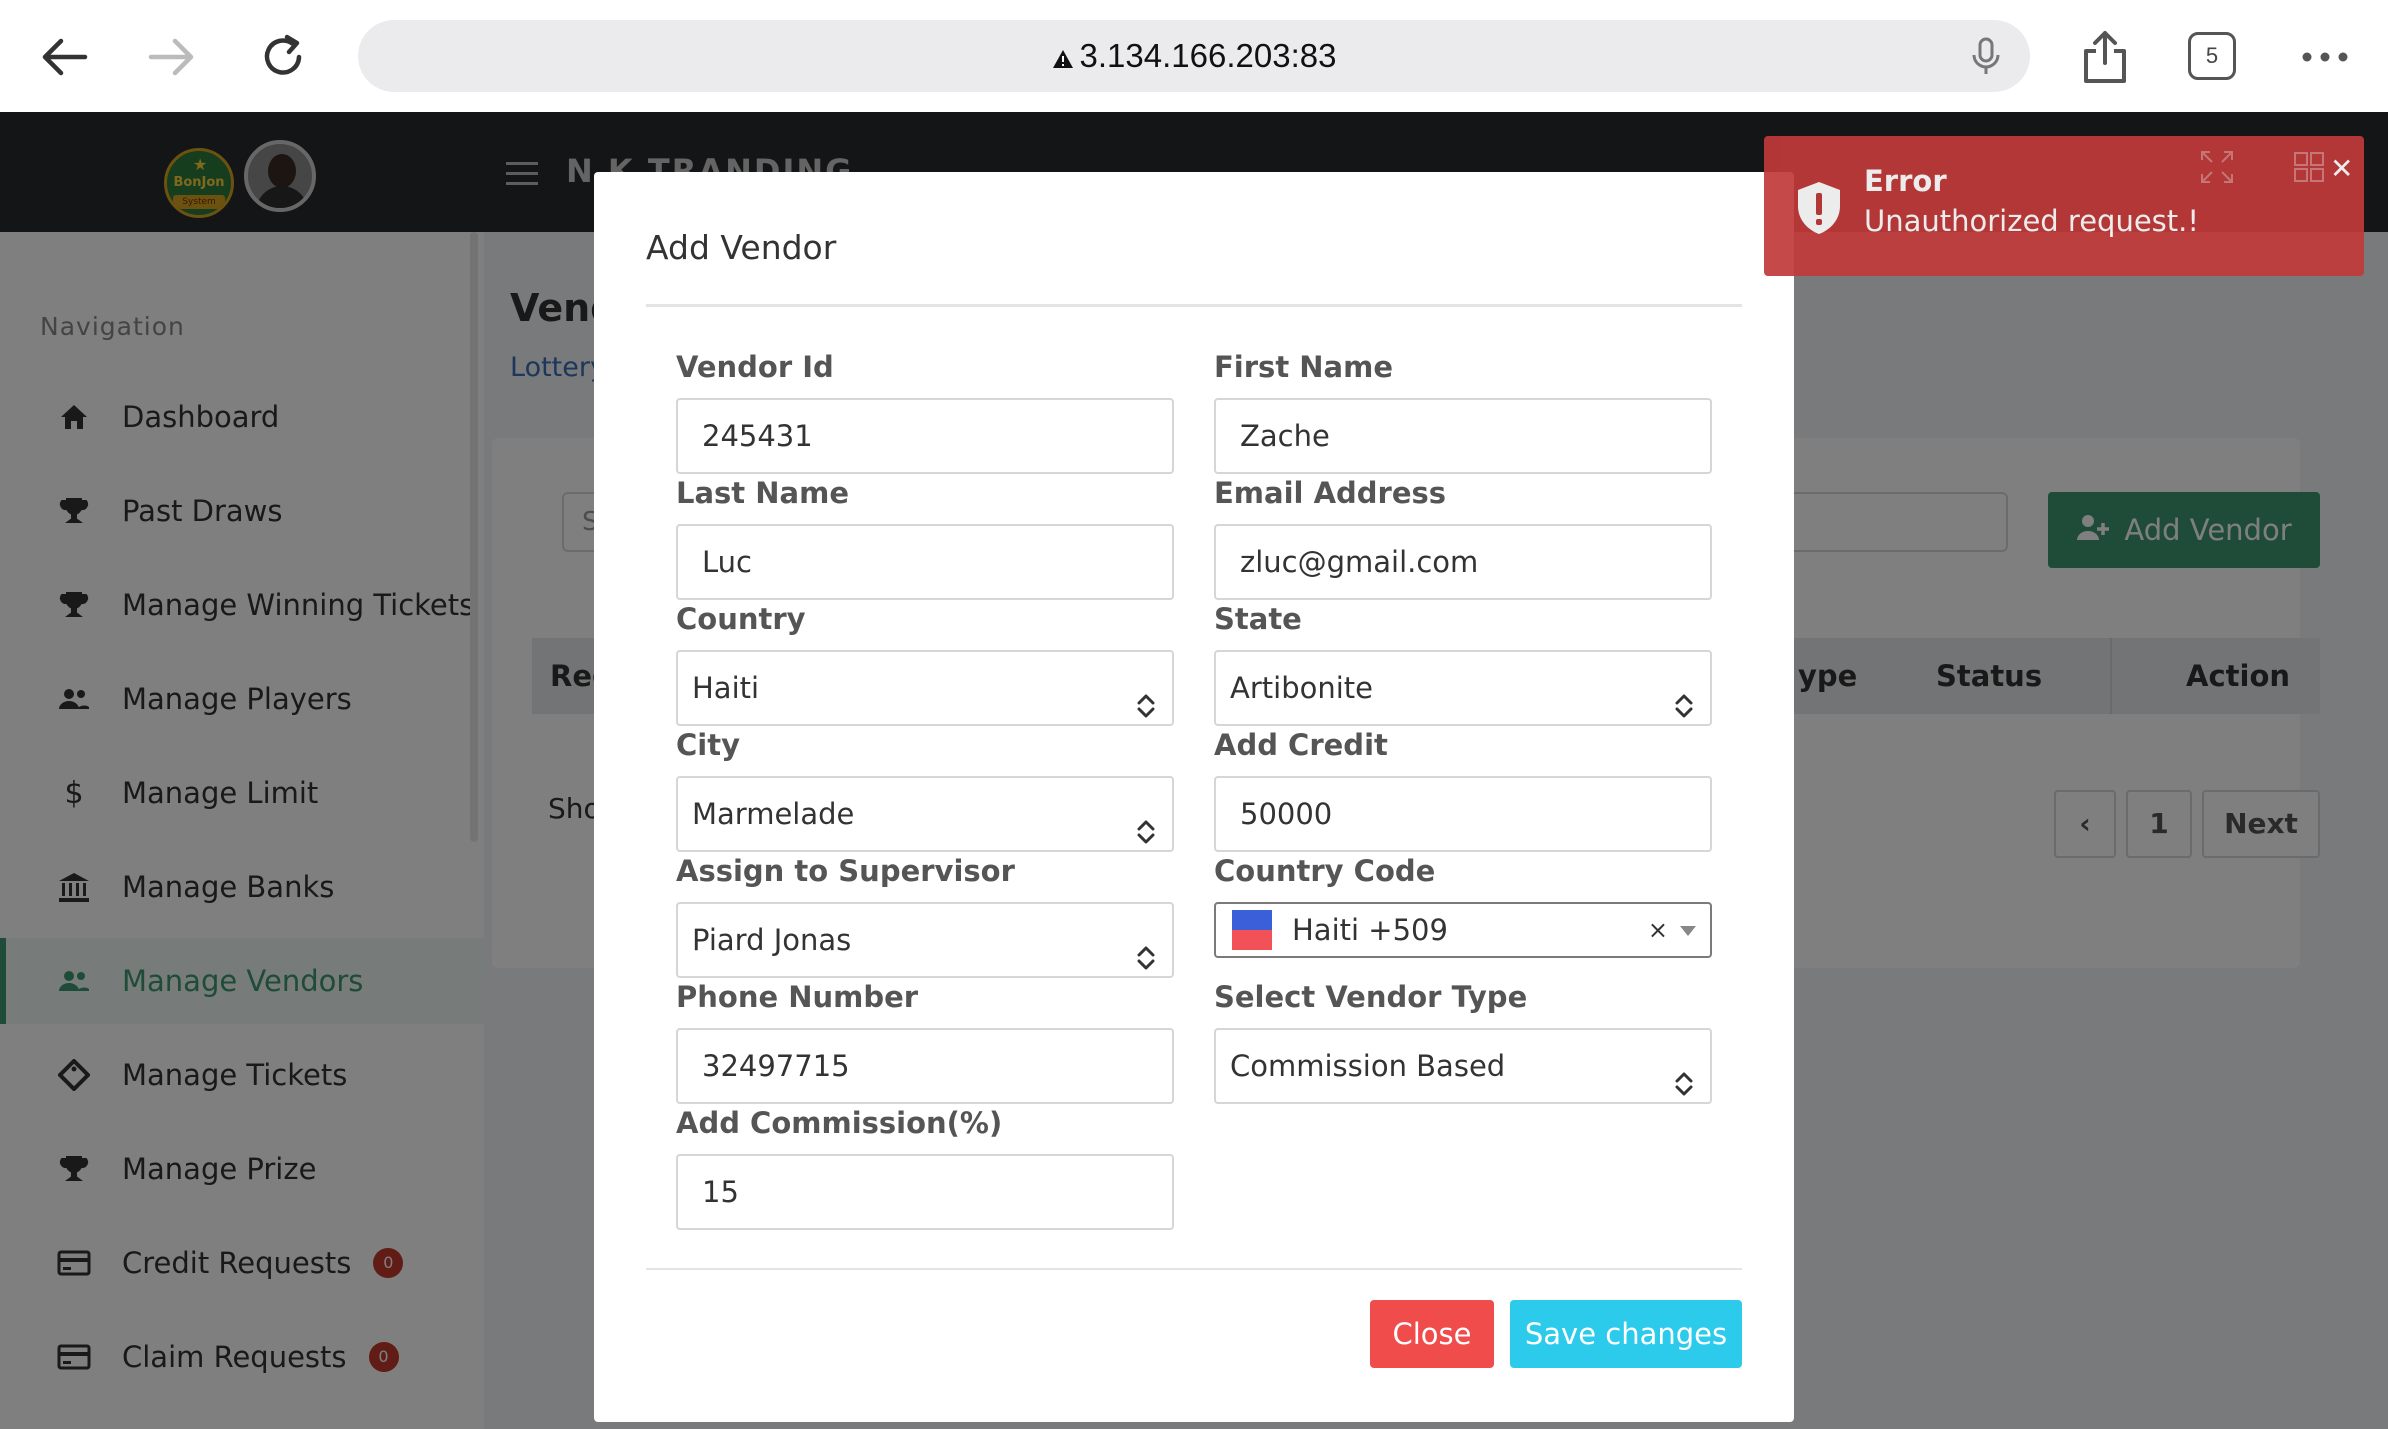  What do you see at coordinates (762, 493) in the screenshot?
I see `last-name-label: Last Name` at bounding box center [762, 493].